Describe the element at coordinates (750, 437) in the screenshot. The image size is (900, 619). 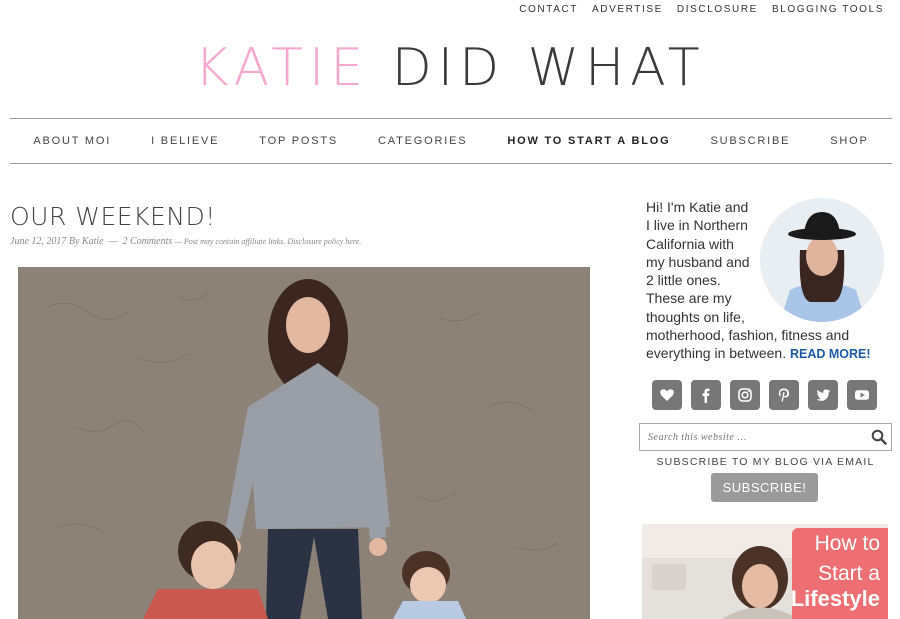
I see `search-input` at that location.